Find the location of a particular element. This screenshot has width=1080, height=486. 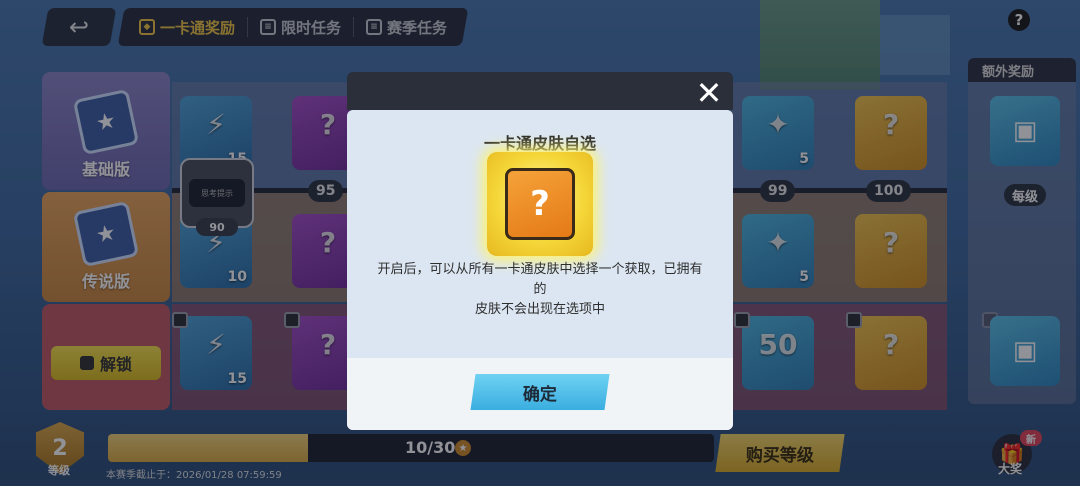

mystery-box-icon: ? is located at coordinates (540, 204).